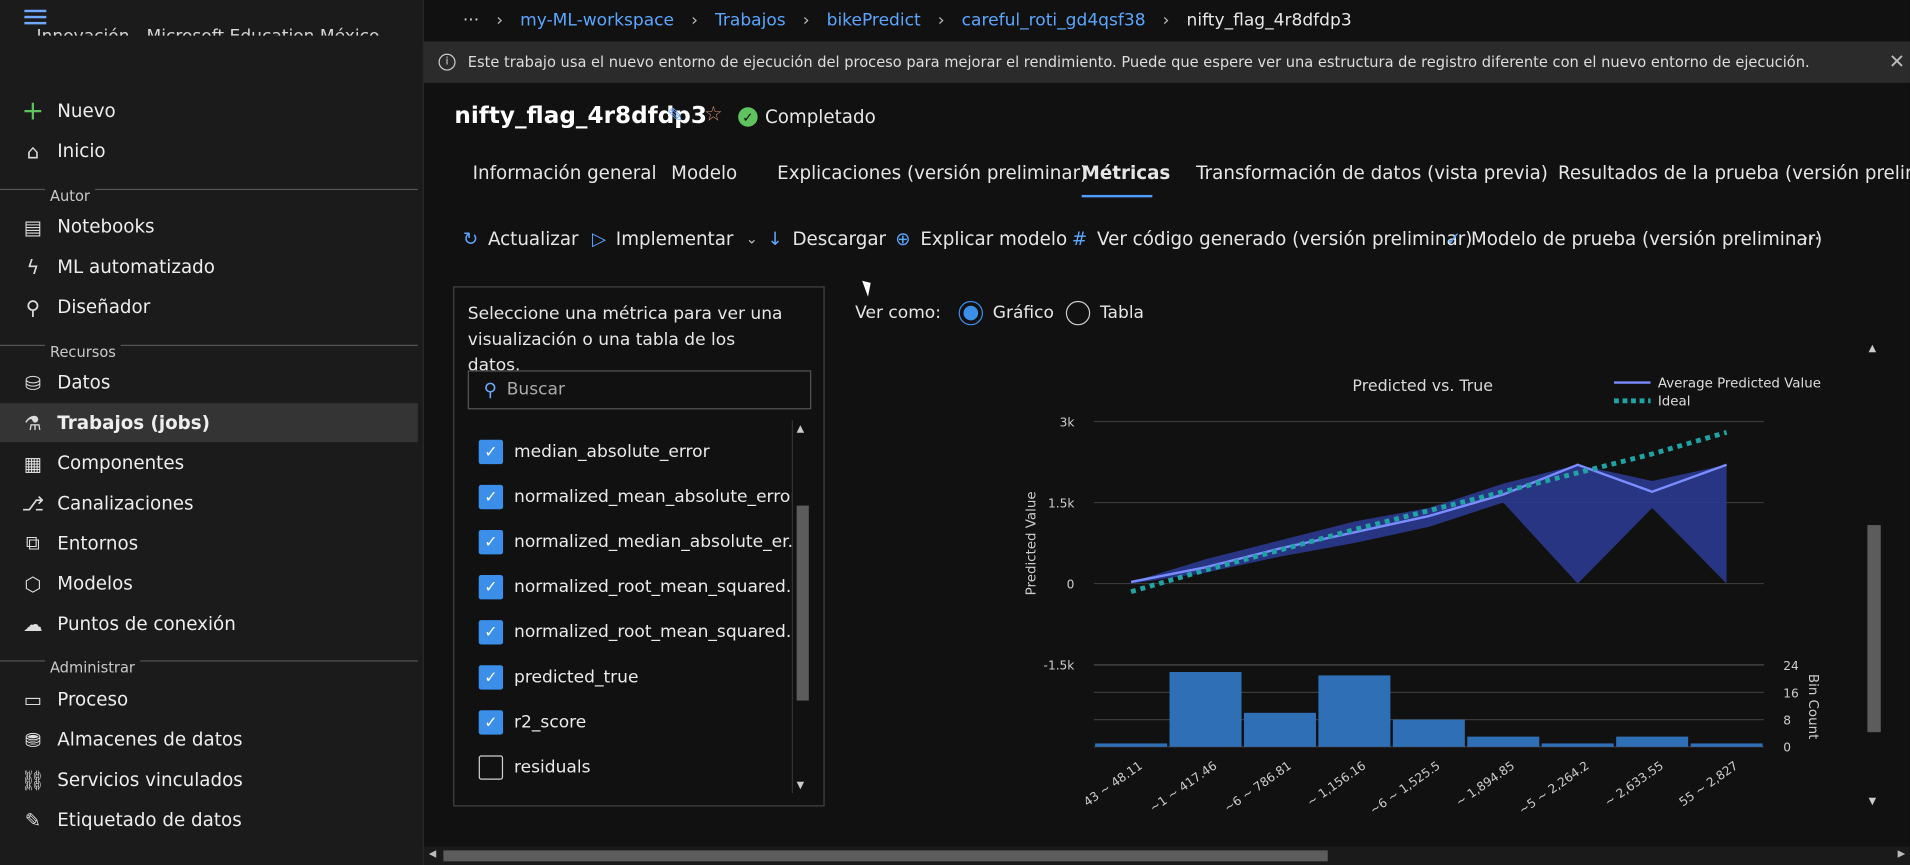  I want to click on home-icon: ⌂, so click(33, 151).